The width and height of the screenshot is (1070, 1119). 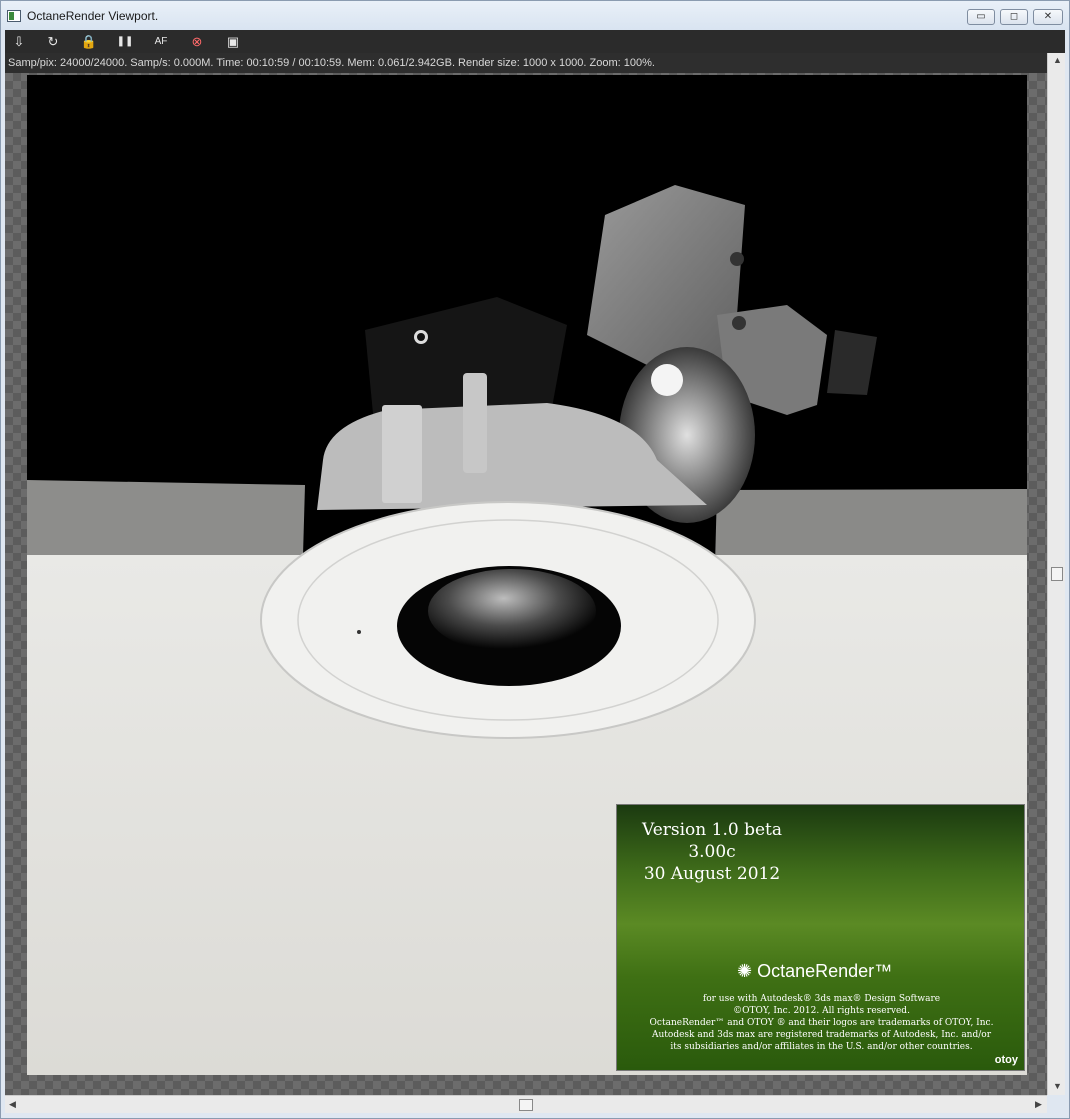 I want to click on scroll-down-icon: ▼, so click(x=1057, y=1086).